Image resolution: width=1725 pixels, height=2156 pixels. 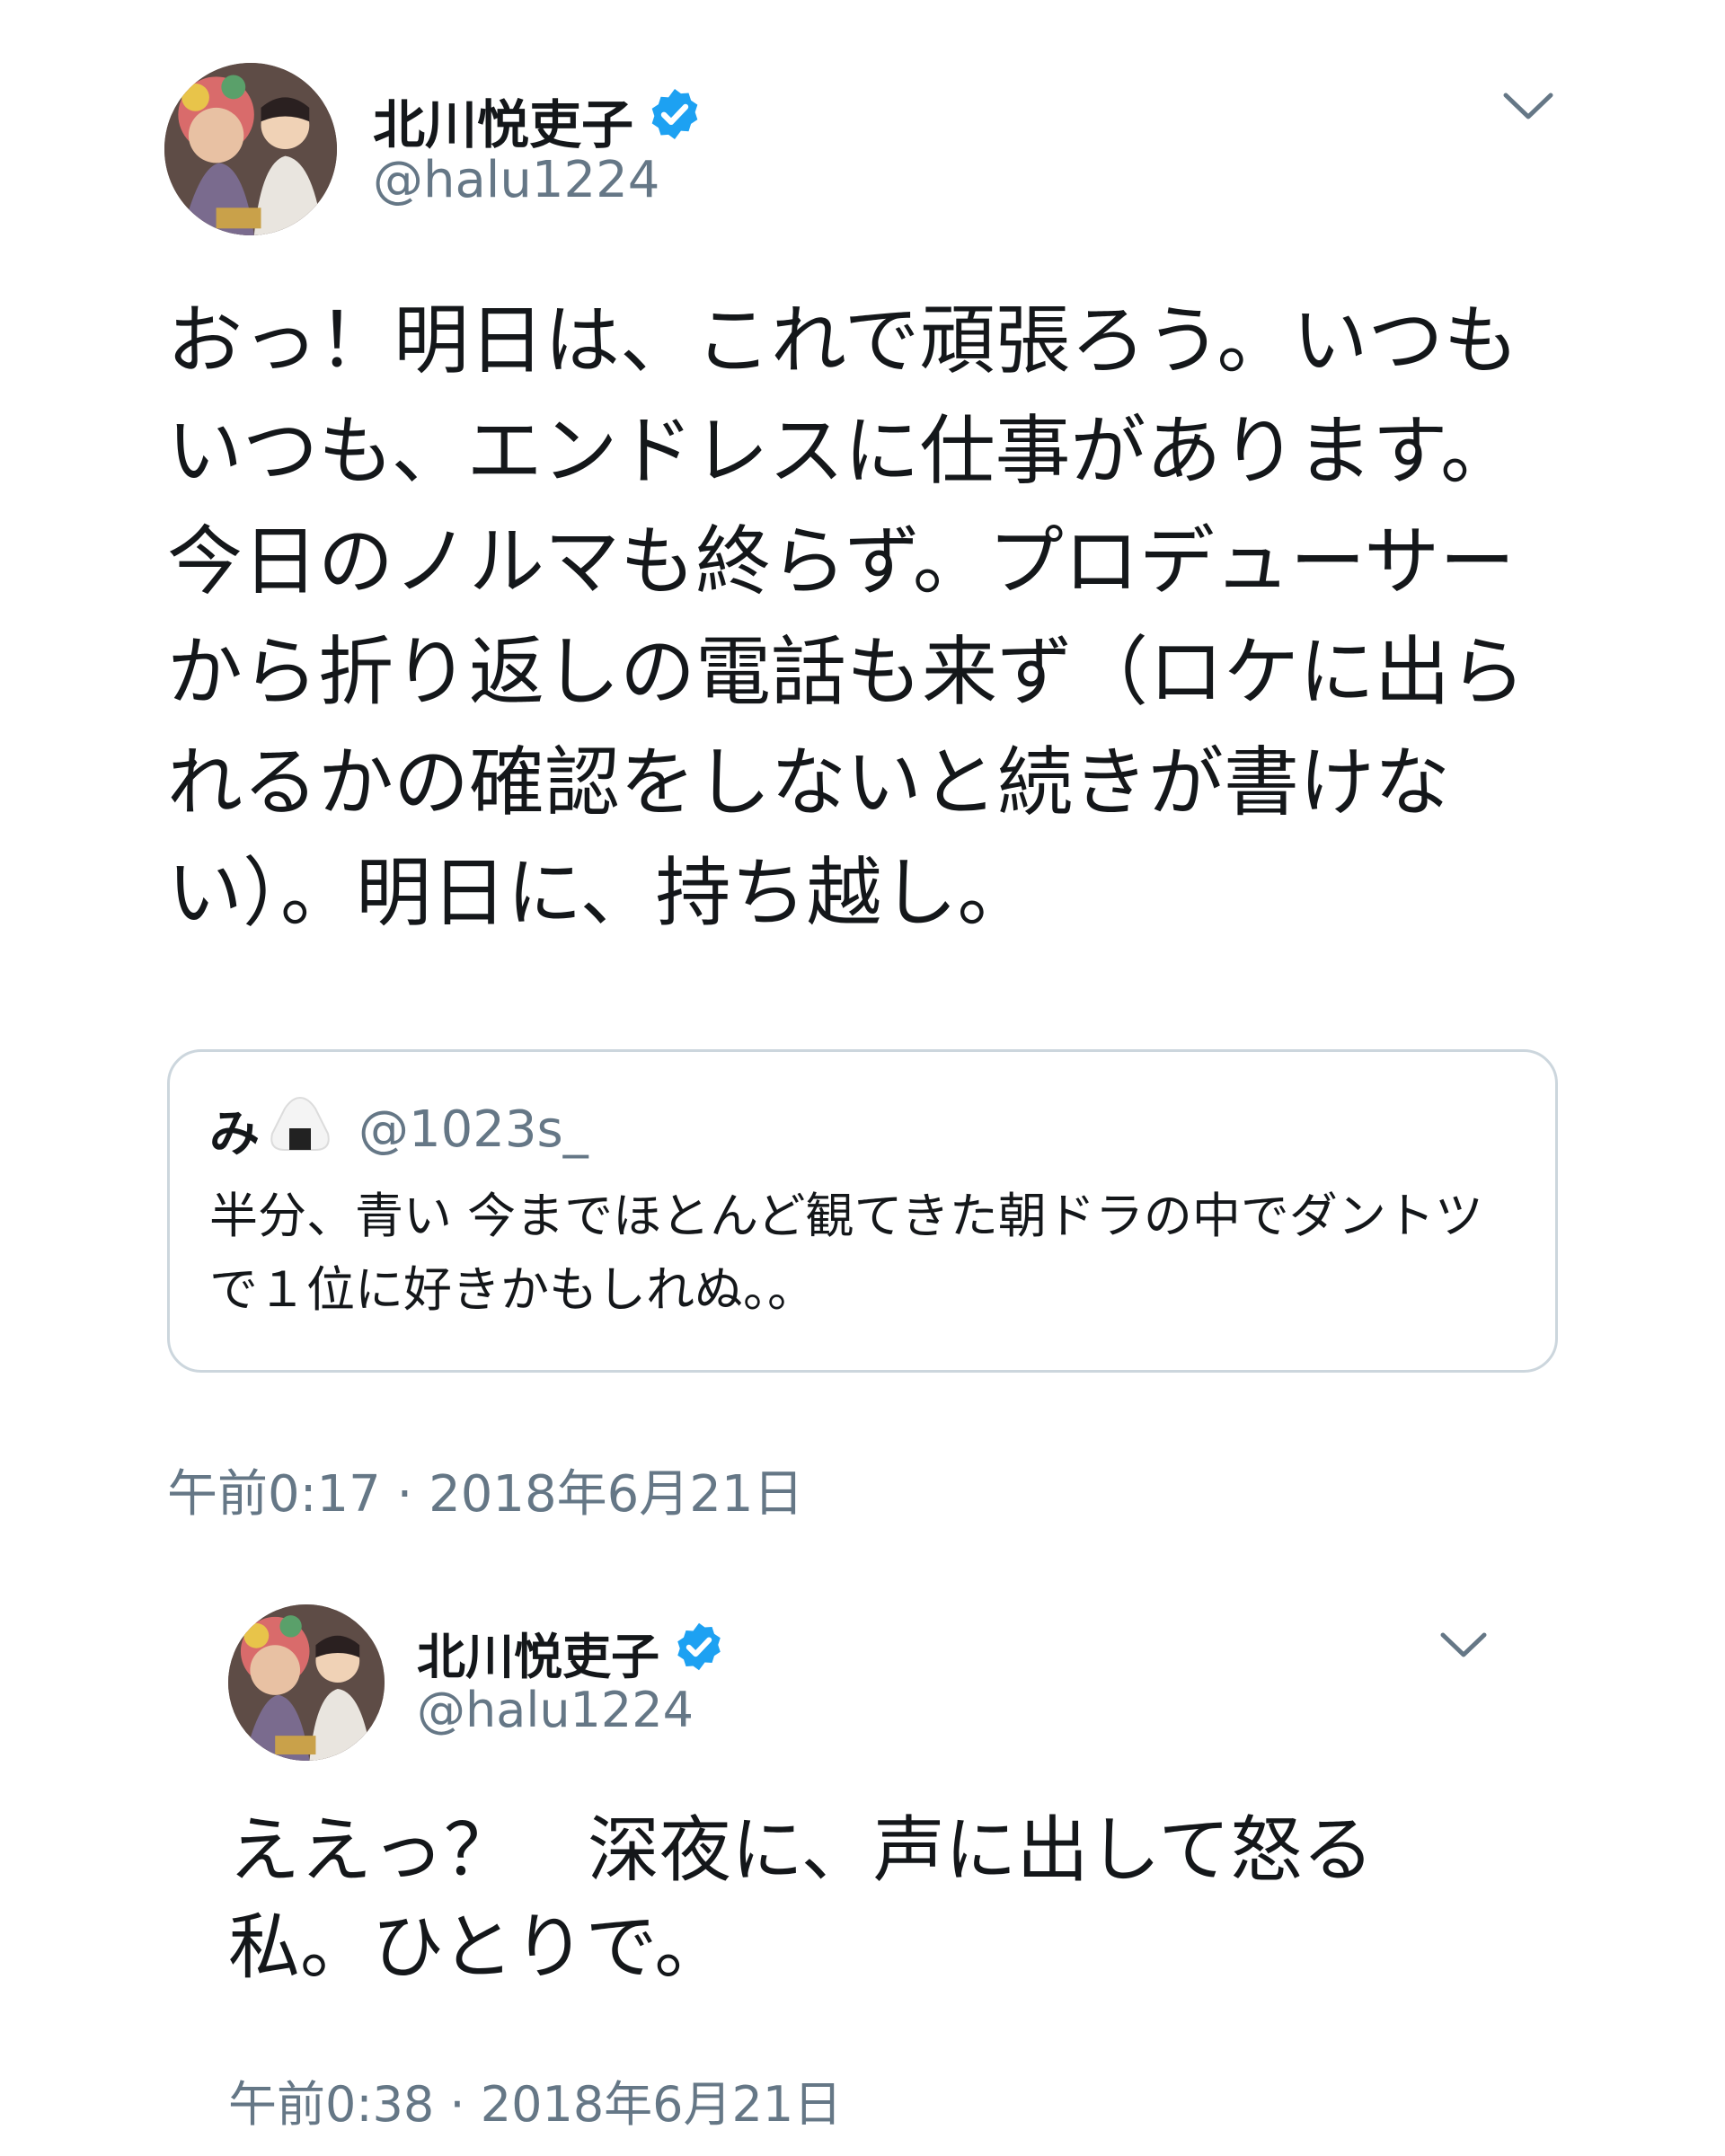 What do you see at coordinates (300, 1130) in the screenshot?
I see `onigiri-emoji-icon` at bounding box center [300, 1130].